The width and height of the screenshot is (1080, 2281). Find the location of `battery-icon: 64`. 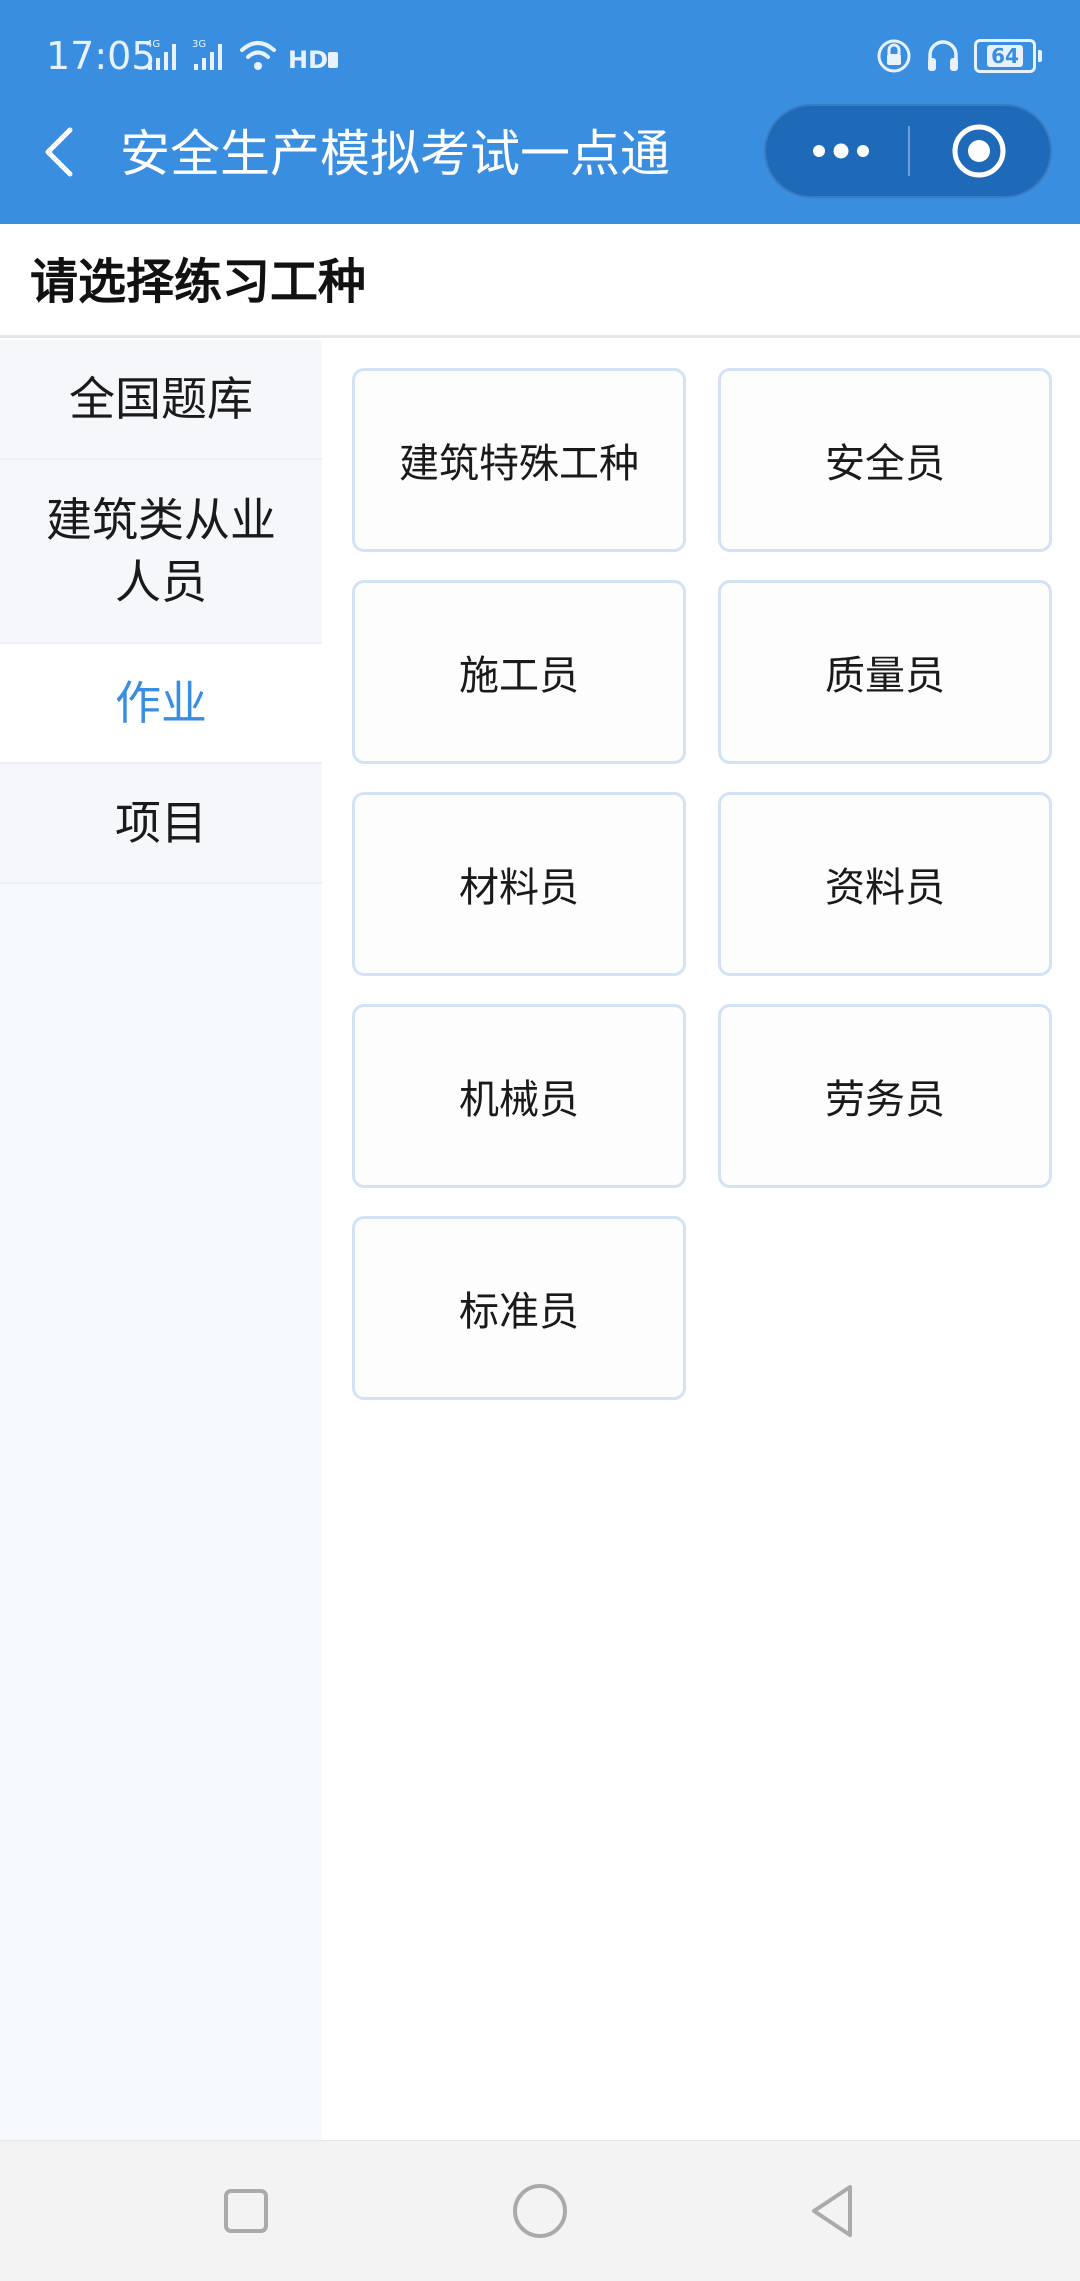

battery-icon: 64 is located at coordinates (1008, 56).